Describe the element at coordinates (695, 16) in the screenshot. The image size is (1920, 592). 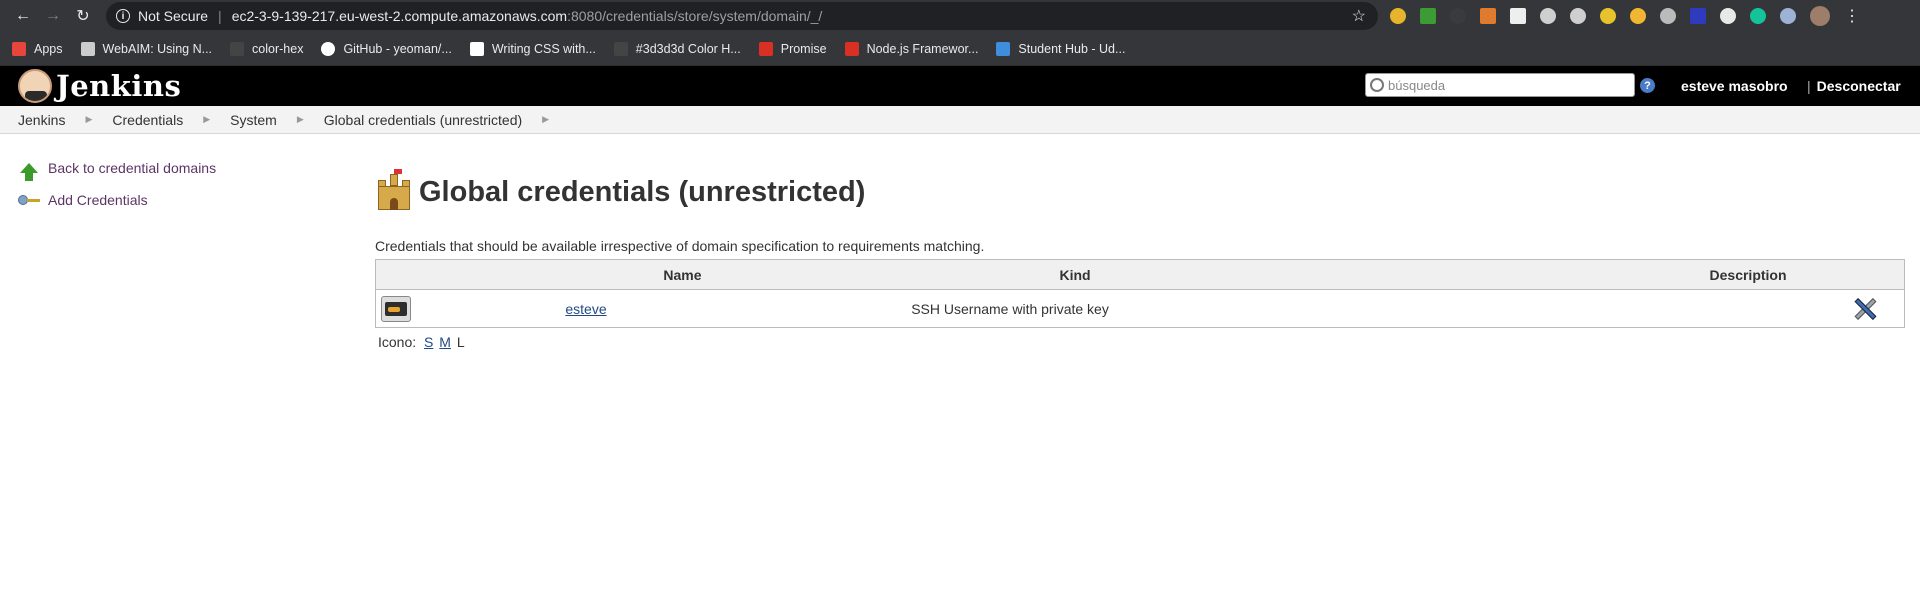
I see `url-path: :8080/credentials/store/system/domain/_/` at that location.